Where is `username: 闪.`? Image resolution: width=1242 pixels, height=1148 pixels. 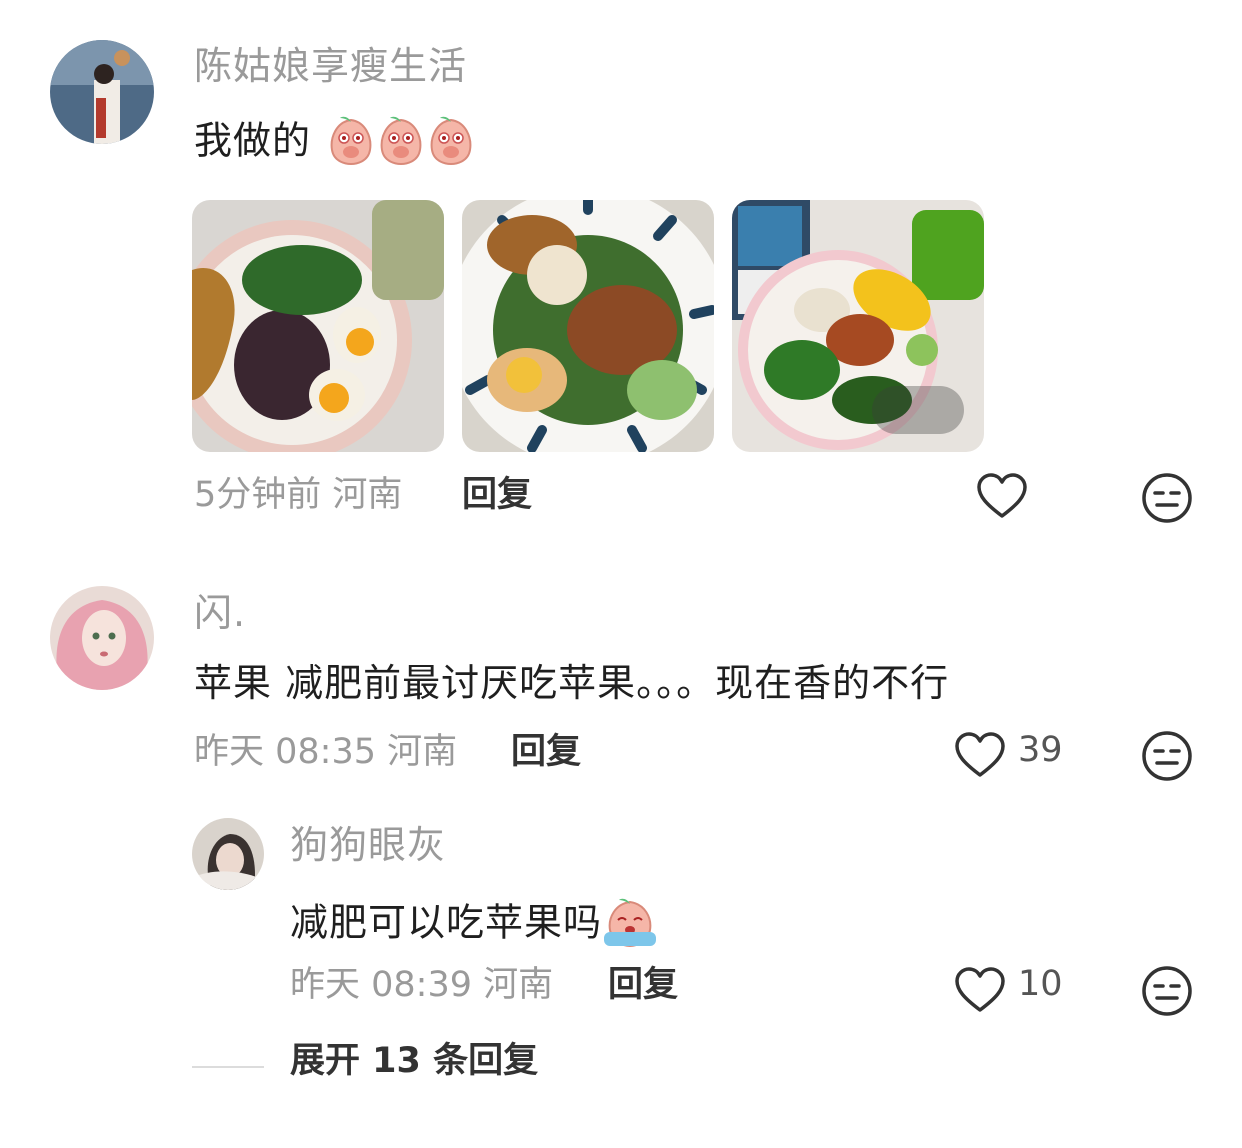
username: 闪. is located at coordinates (220, 613).